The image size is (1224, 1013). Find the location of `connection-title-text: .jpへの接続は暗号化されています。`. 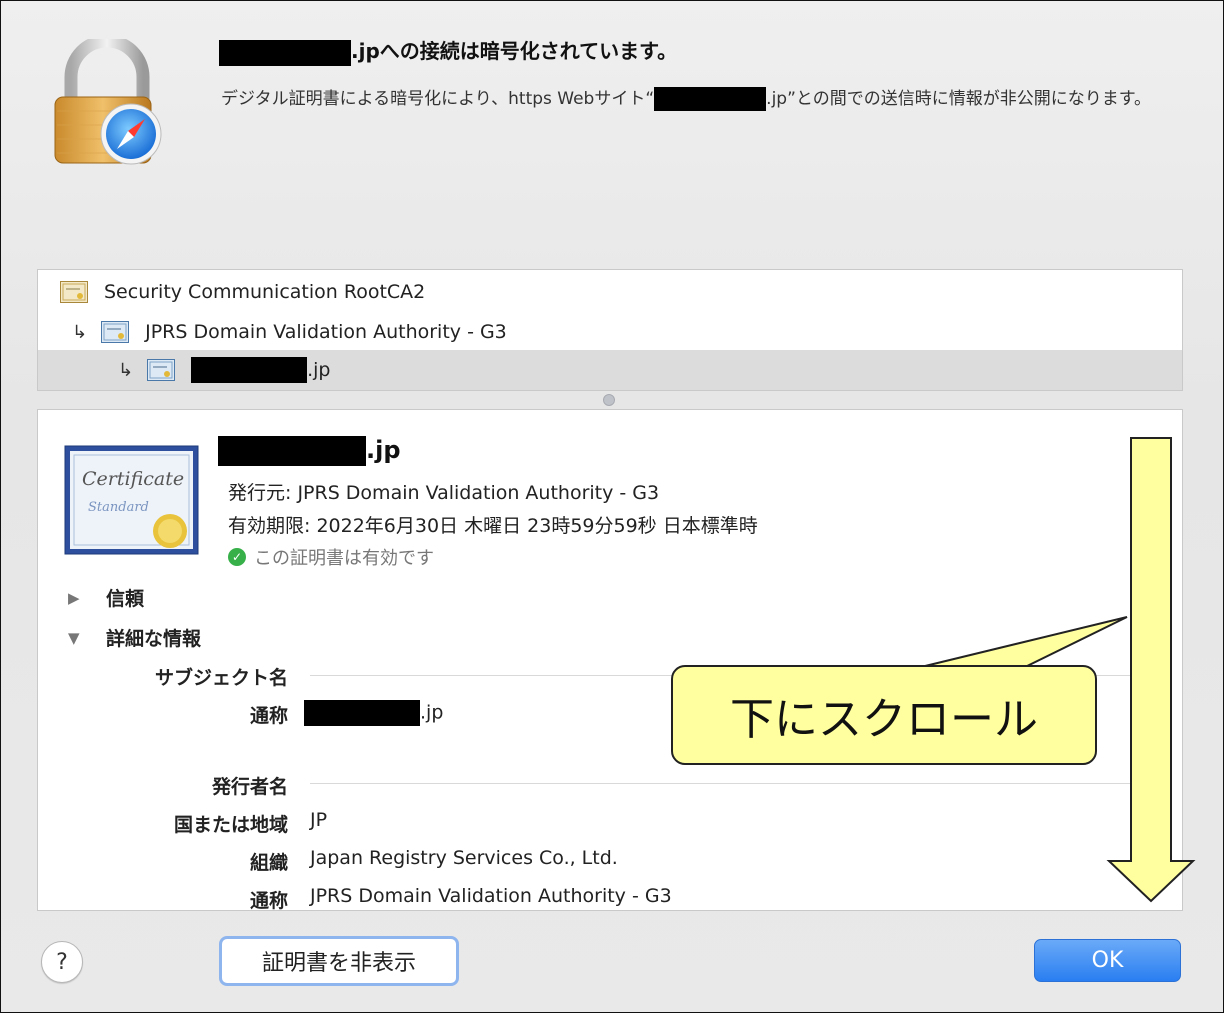

connection-title-text: .jpへの接続は暗号化されています。 is located at coordinates (514, 51).